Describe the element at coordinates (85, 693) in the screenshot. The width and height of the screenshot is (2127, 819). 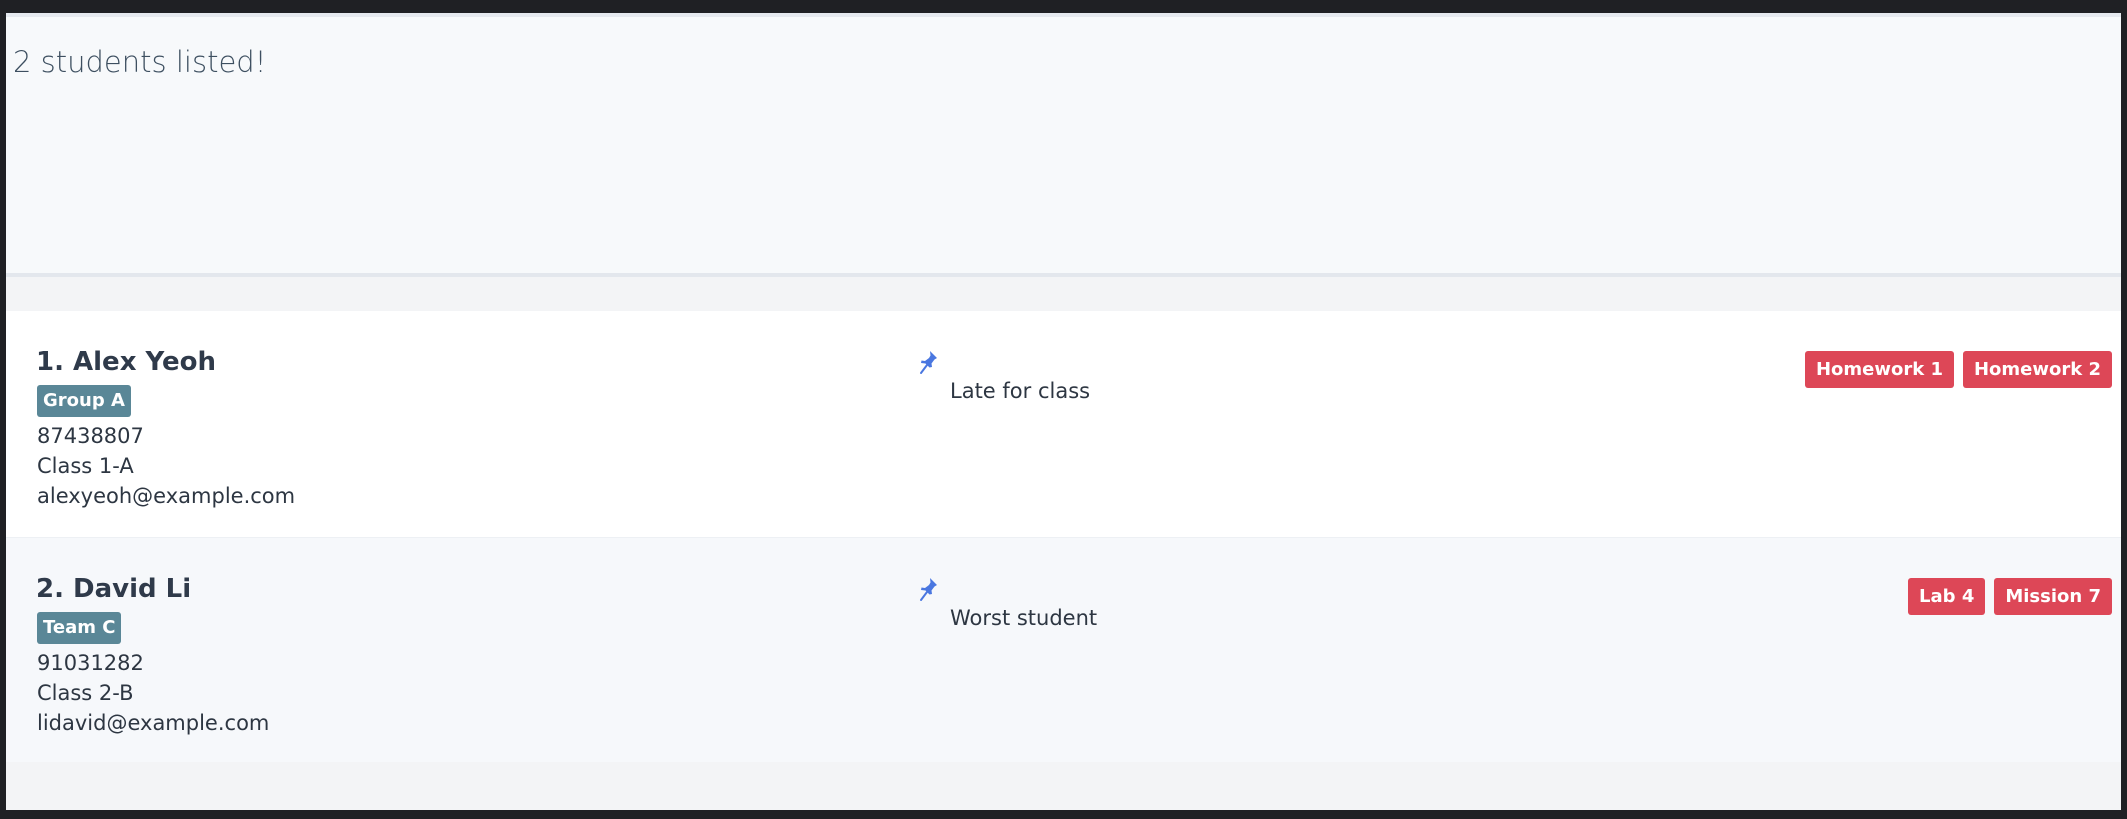
I see `student-class: Class 2-B` at that location.